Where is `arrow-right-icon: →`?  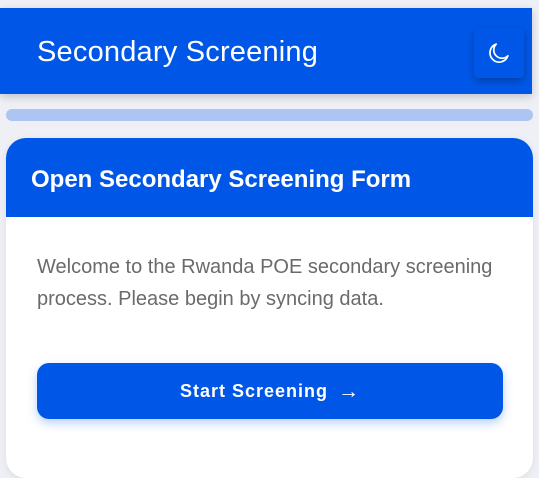
arrow-right-icon: → is located at coordinates (349, 391).